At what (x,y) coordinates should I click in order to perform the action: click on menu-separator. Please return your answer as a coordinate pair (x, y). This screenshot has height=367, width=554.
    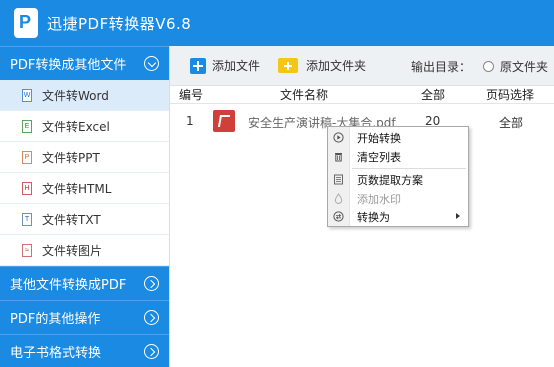
    Looking at the image, I should click on (409, 168).